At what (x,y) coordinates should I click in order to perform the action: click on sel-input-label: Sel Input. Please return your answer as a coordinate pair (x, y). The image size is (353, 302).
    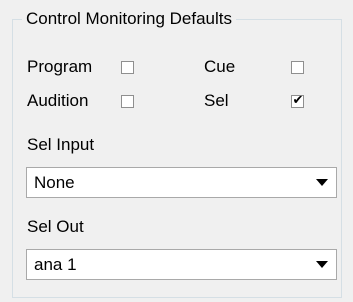
    Looking at the image, I should click on (61, 144).